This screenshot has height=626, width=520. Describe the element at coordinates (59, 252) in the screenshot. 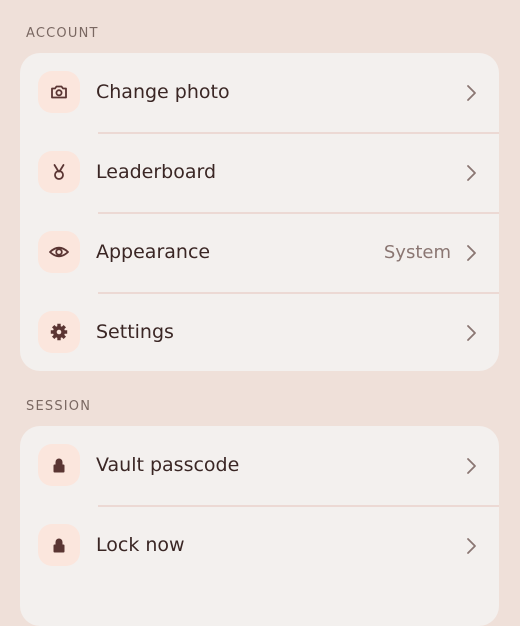

I see `eye-icon` at that location.